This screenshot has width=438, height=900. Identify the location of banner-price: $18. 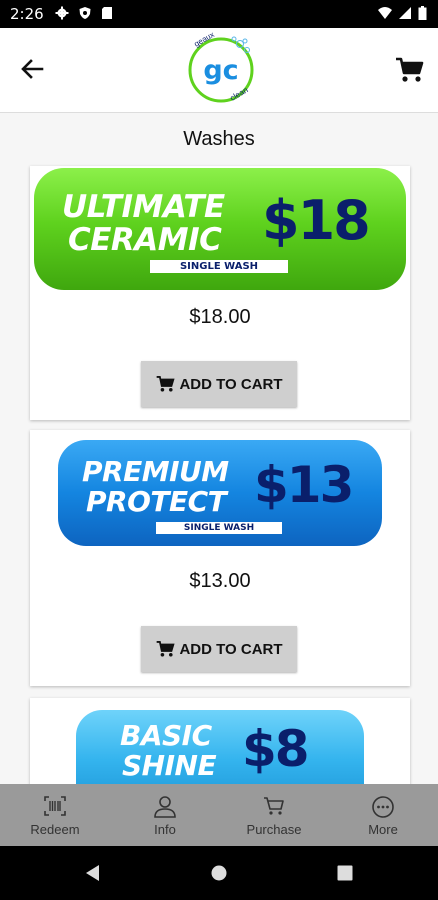
(316, 220).